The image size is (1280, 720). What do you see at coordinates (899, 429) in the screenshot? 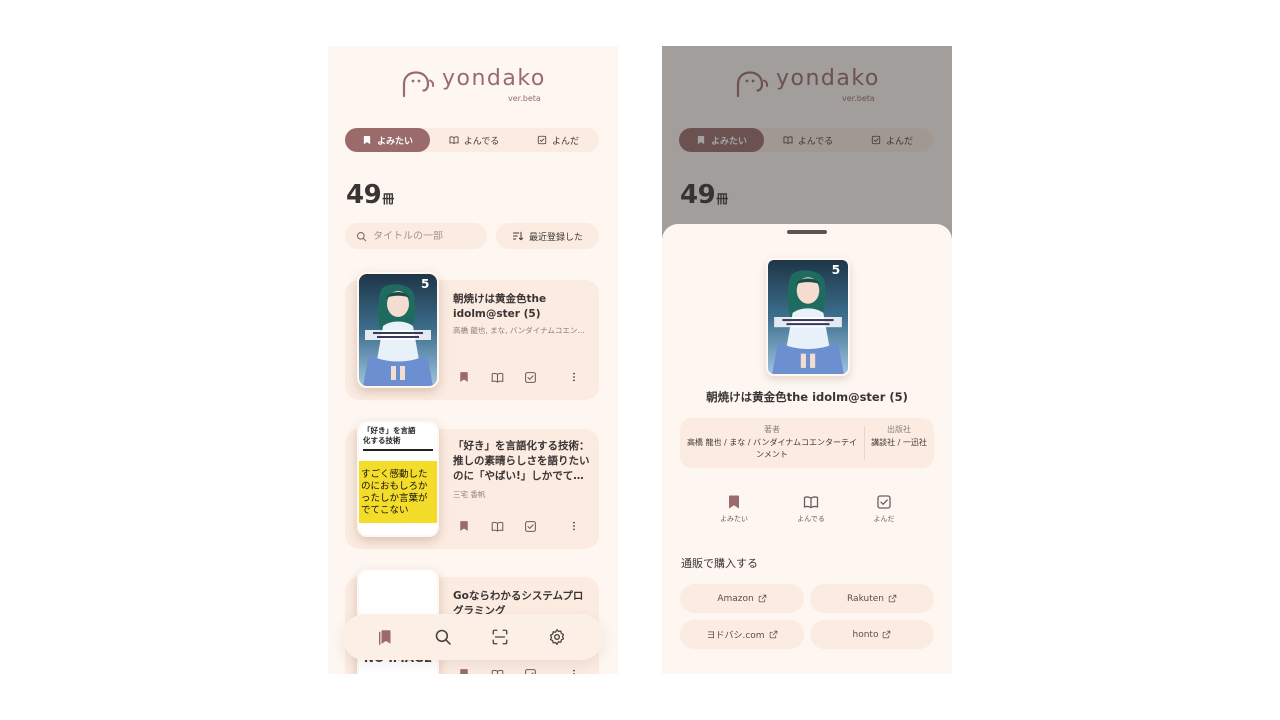
I see `publisher-label: 出版社` at bounding box center [899, 429].